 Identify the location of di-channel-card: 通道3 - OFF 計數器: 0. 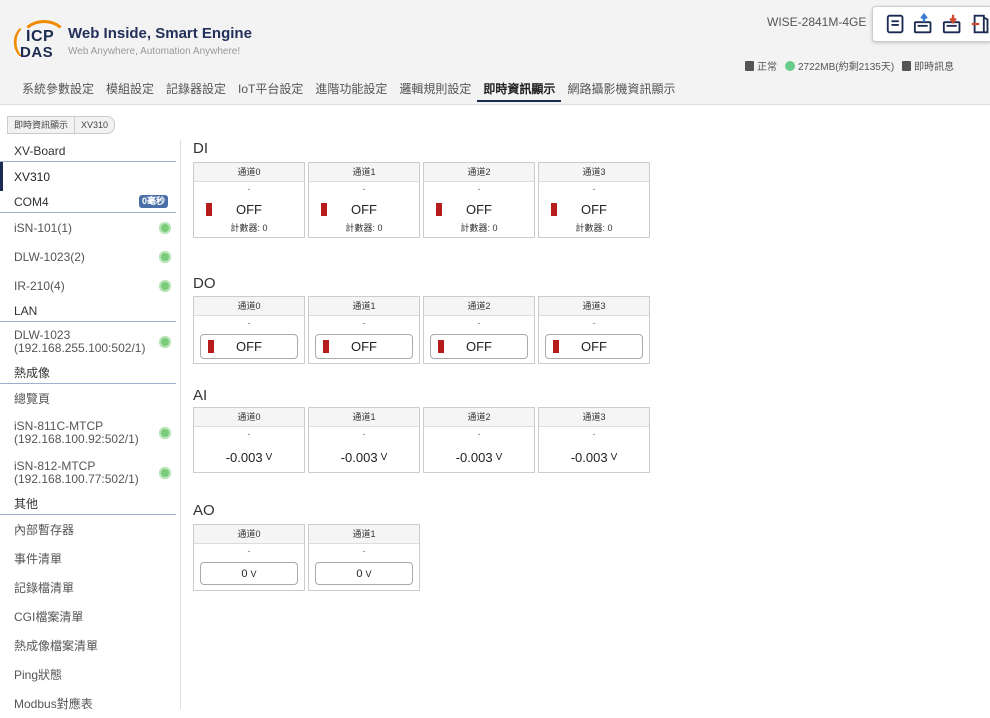
(594, 200).